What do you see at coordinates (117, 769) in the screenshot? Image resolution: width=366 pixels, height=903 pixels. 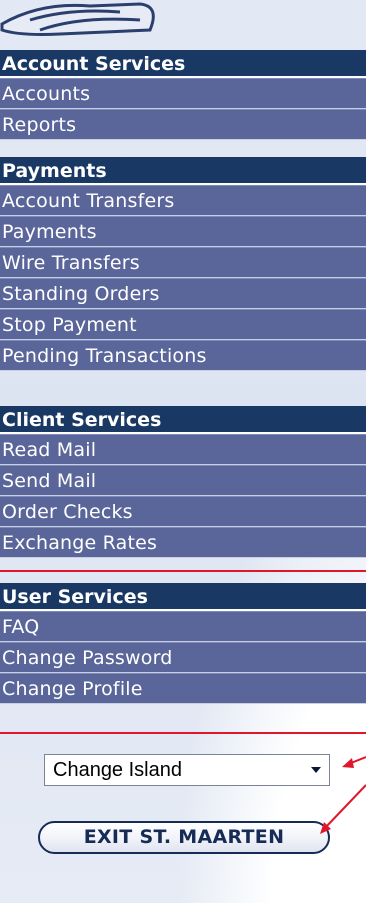 I see `select-value: Change Island` at bounding box center [117, 769].